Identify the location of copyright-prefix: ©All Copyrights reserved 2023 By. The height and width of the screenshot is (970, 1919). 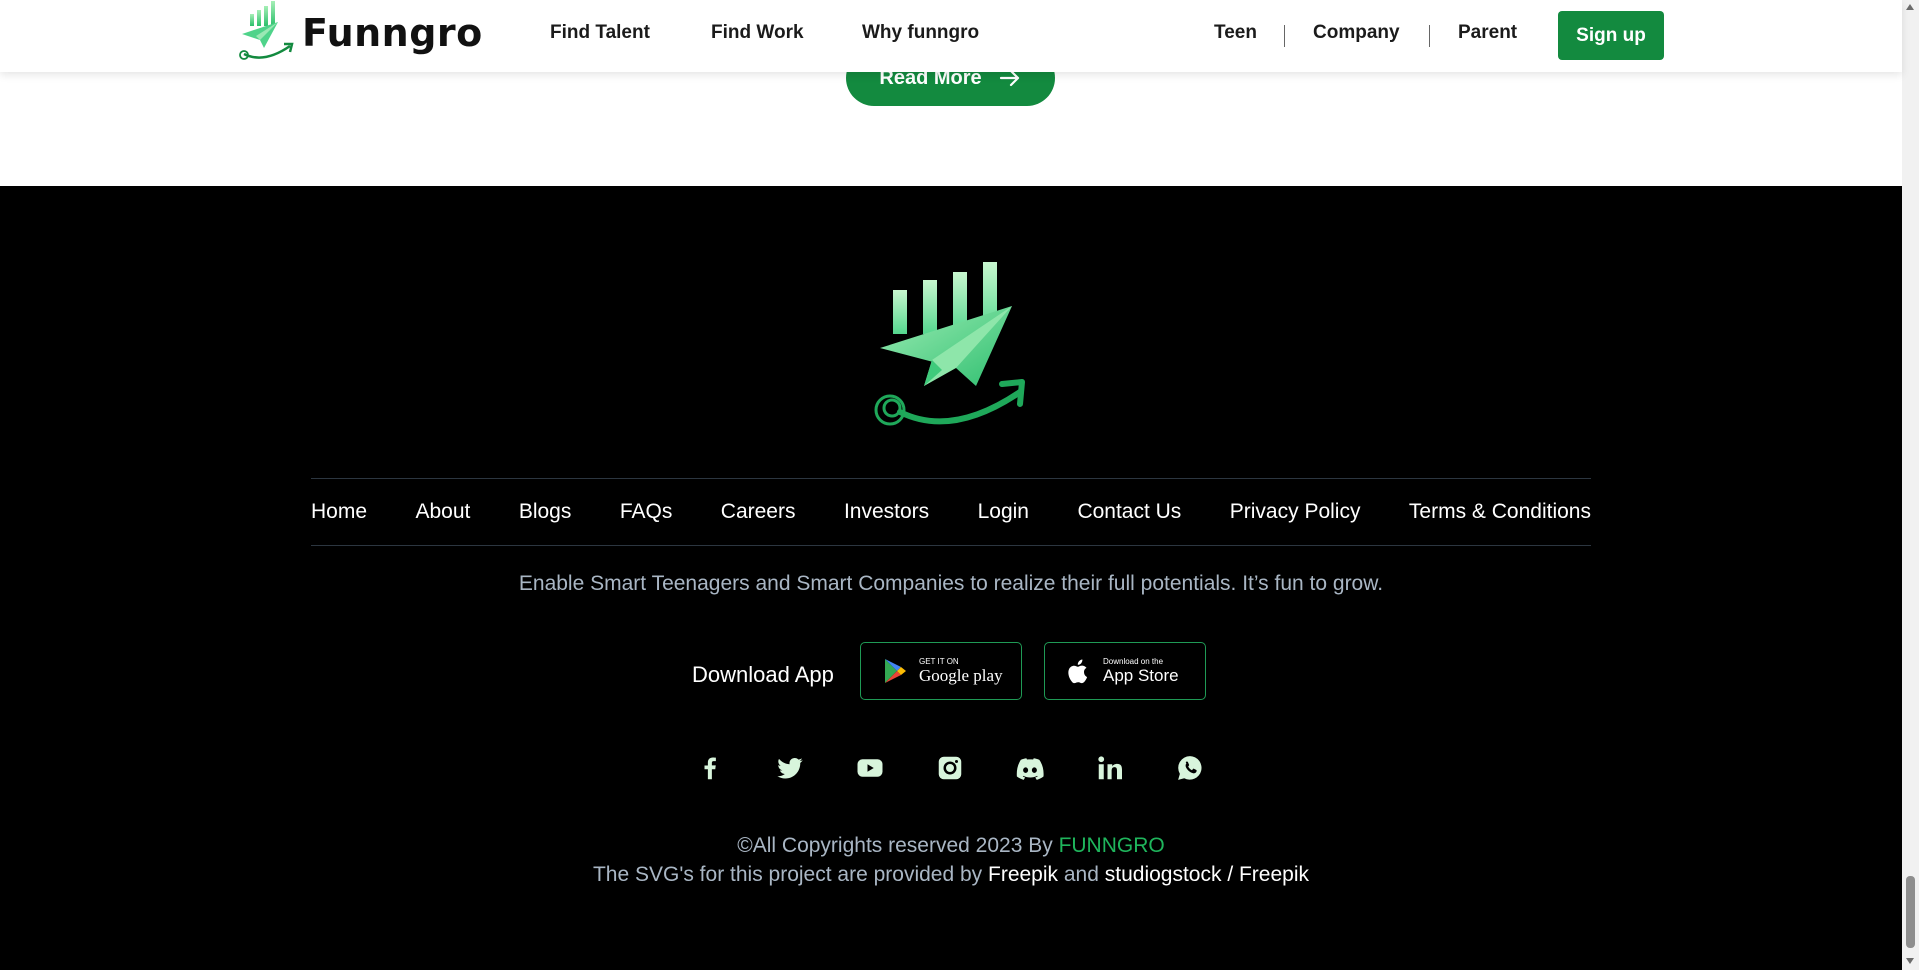
(898, 845).